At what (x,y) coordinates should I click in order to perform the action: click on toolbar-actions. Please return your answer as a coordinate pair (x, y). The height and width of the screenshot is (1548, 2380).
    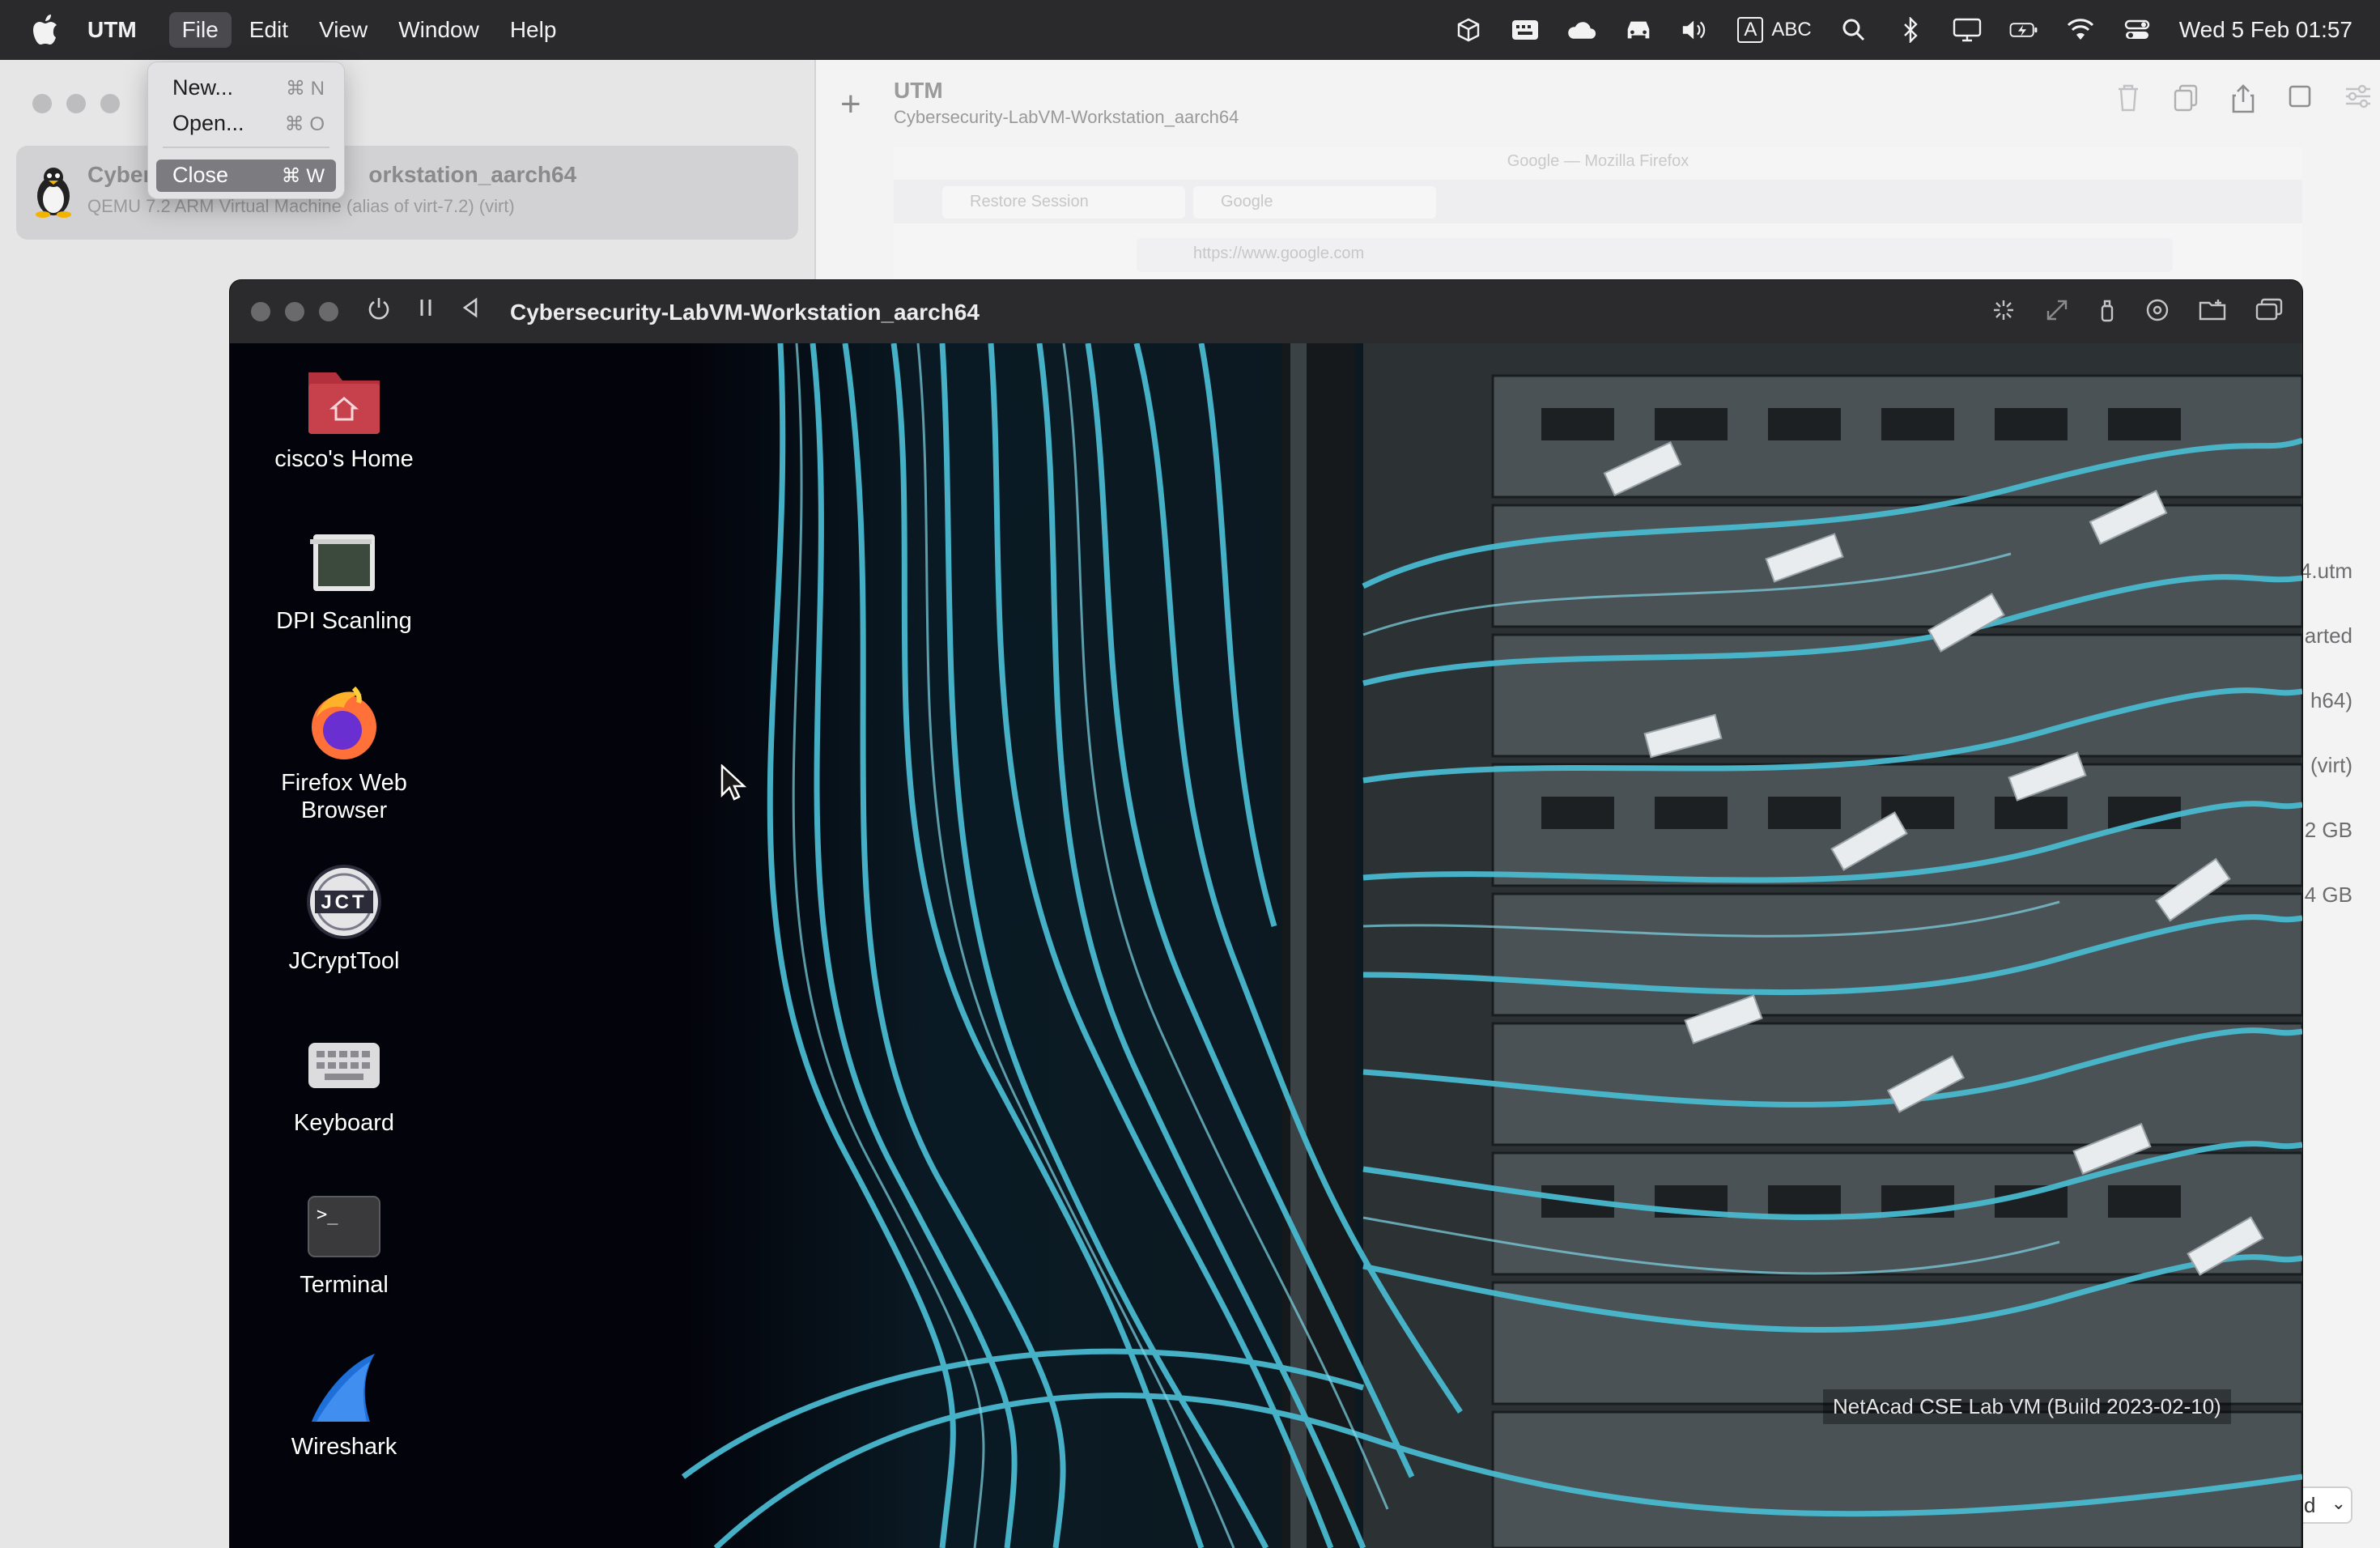
    Looking at the image, I should click on (2244, 103).